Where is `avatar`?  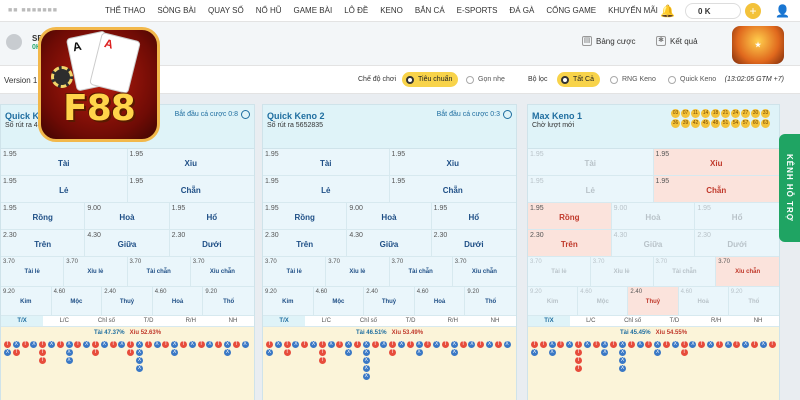
avatar is located at coordinates (14, 42).